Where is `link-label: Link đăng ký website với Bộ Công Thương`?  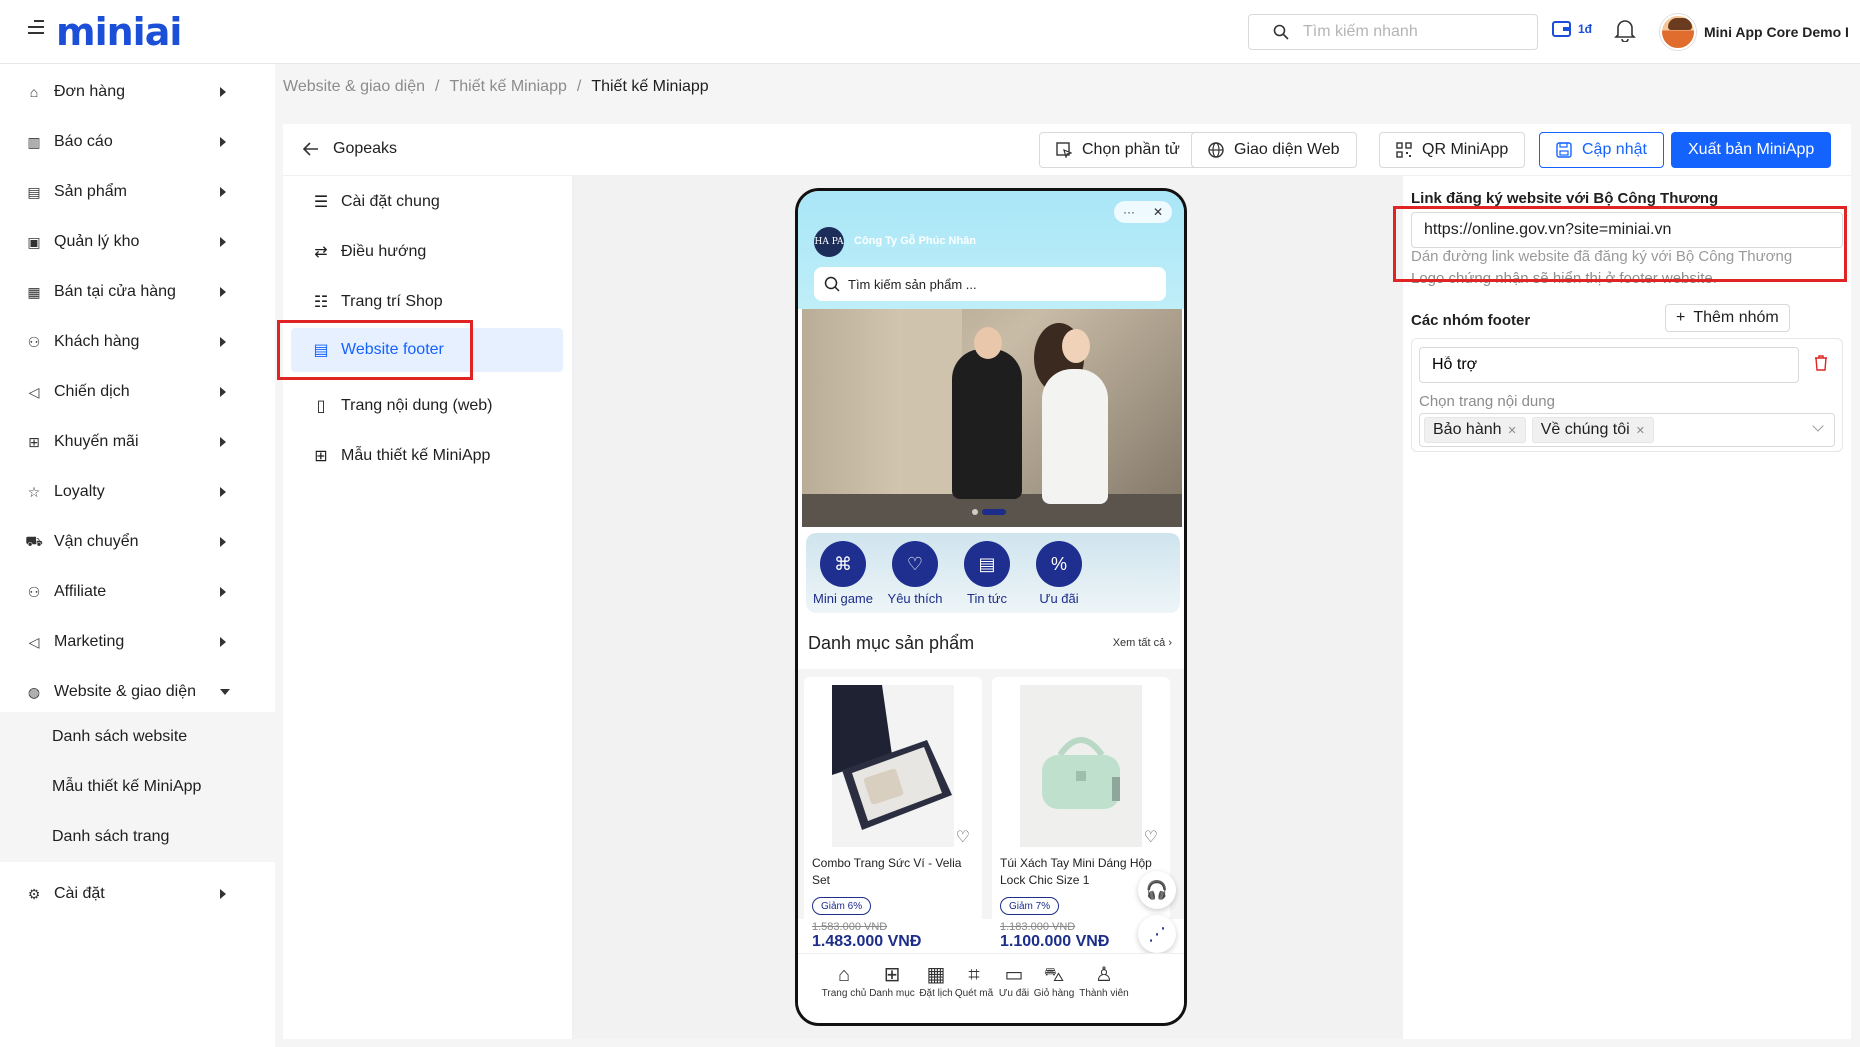
link-label: Link đăng ký website với Bộ Công Thương is located at coordinates (1565, 198).